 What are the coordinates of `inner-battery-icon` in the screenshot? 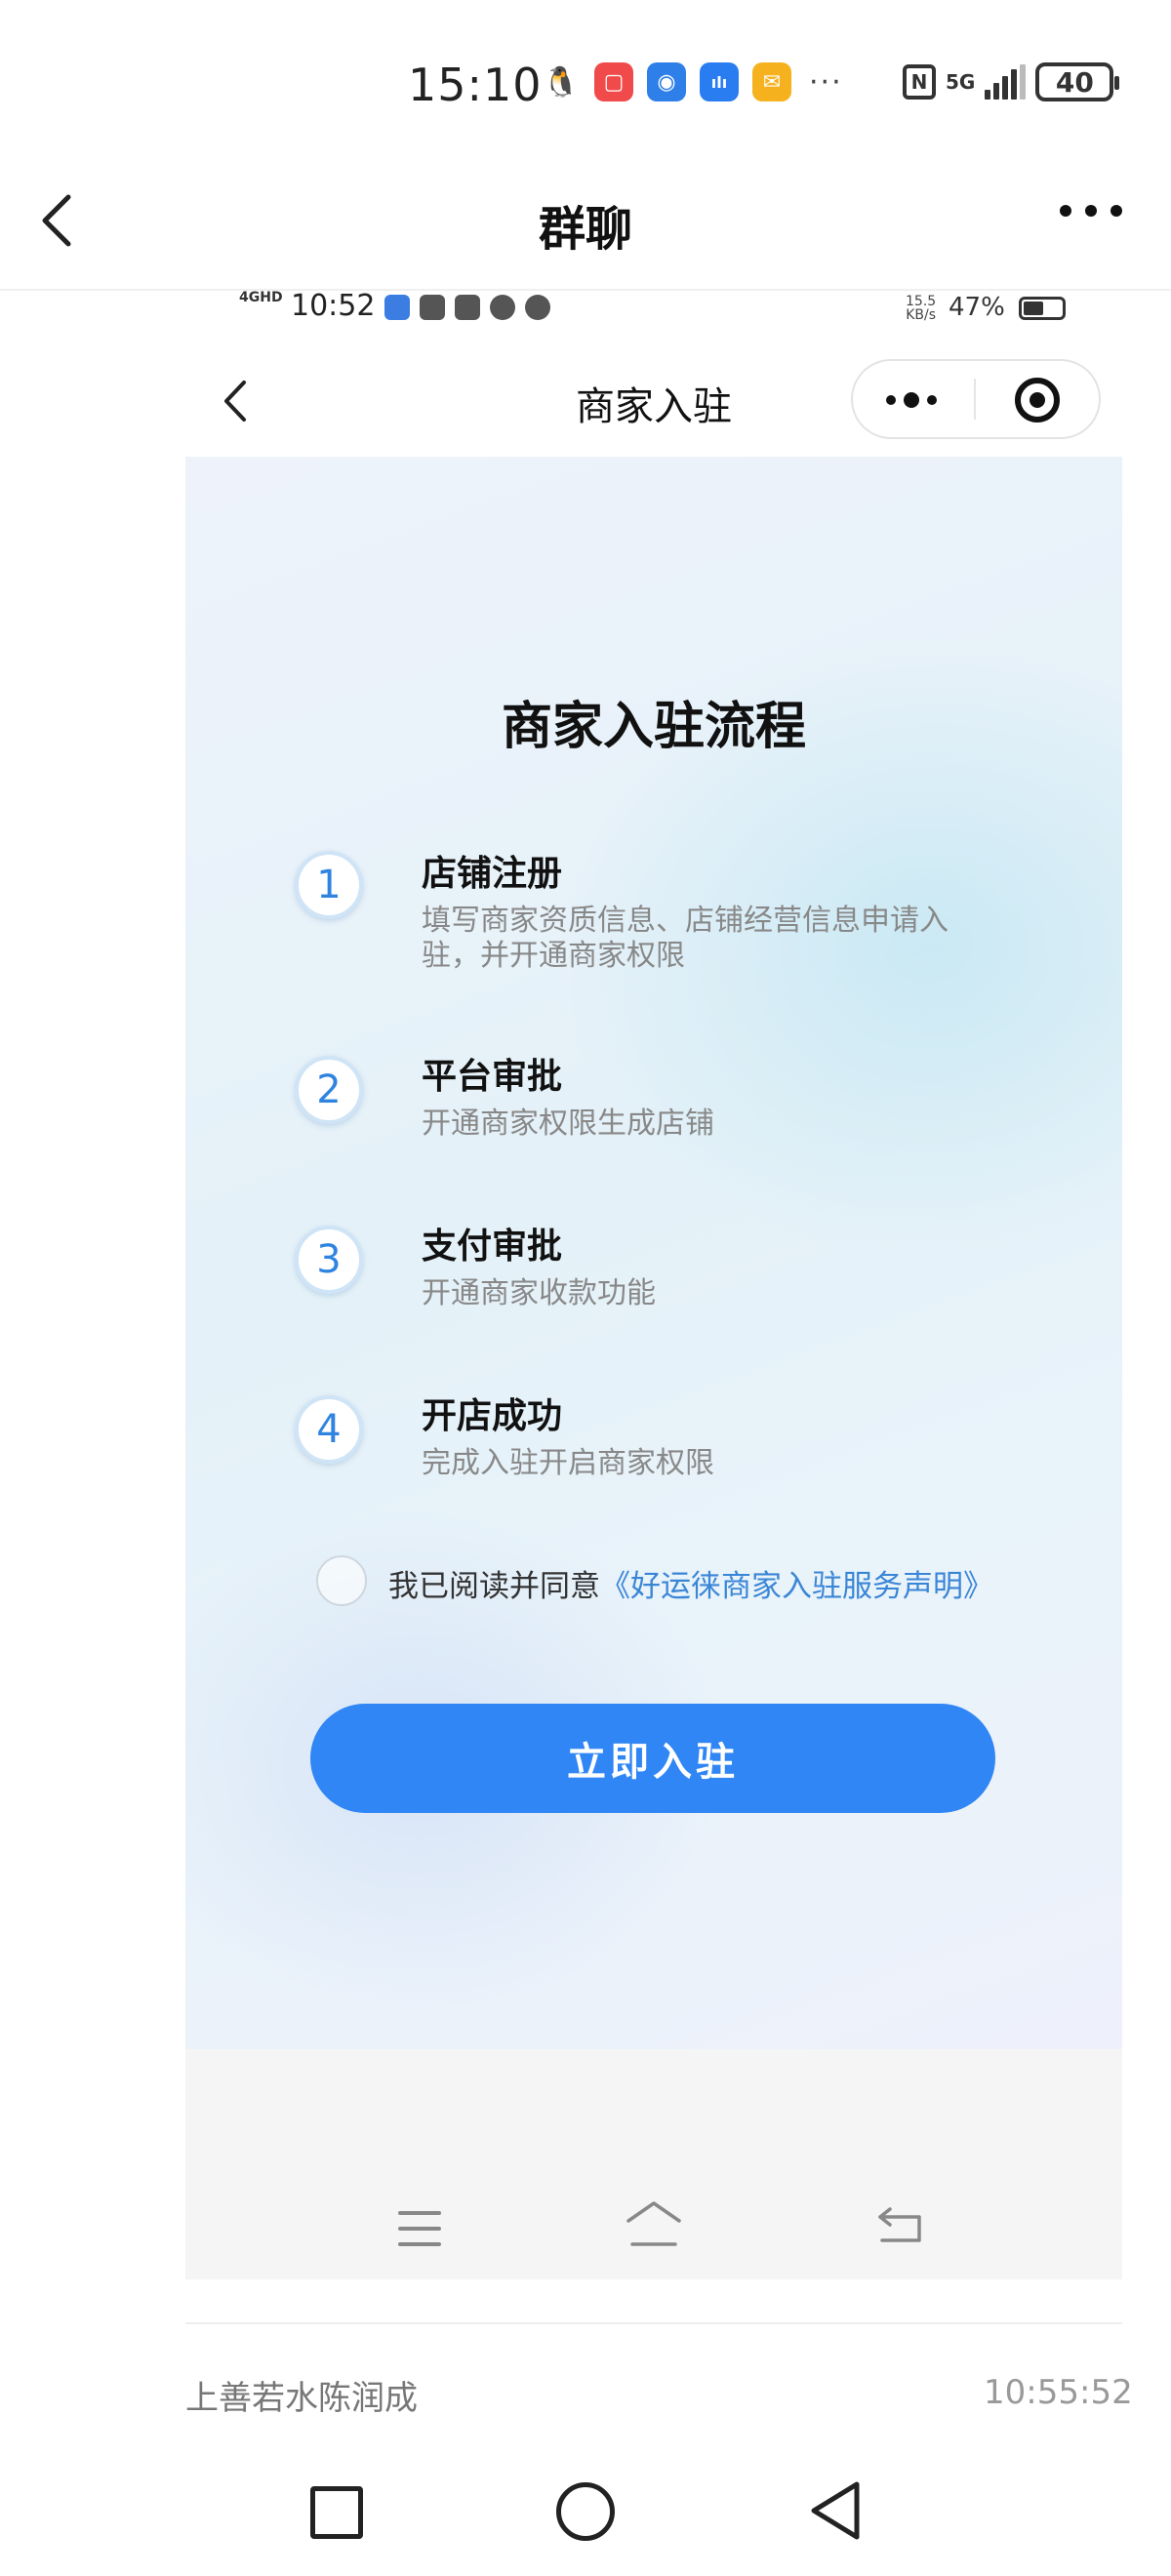 It's located at (1042, 308).